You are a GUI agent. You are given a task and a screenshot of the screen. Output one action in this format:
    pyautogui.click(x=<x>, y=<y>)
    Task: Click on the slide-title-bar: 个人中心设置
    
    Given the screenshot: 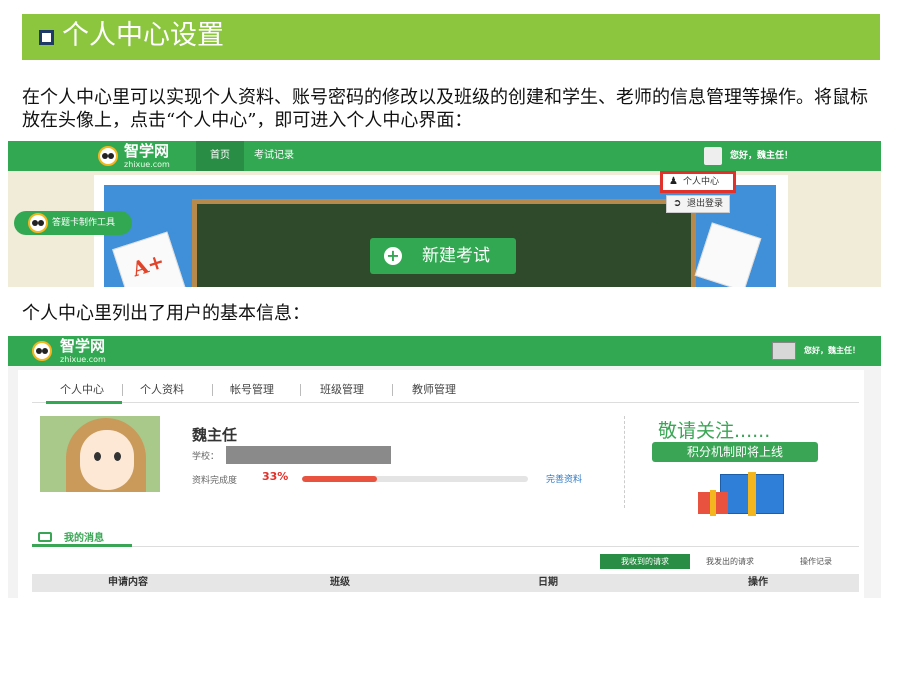 What is the action you would take?
    pyautogui.click(x=451, y=37)
    